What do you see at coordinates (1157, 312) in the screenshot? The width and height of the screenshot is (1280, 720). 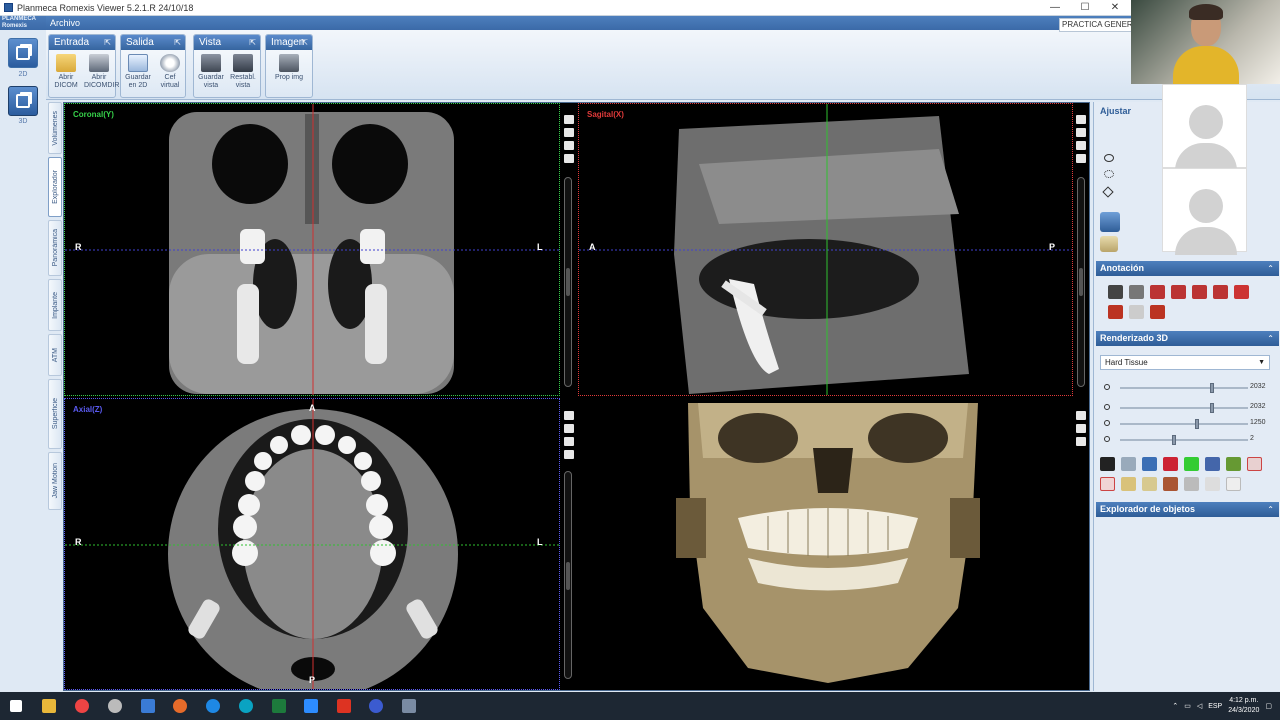 I see `marker-icon` at bounding box center [1157, 312].